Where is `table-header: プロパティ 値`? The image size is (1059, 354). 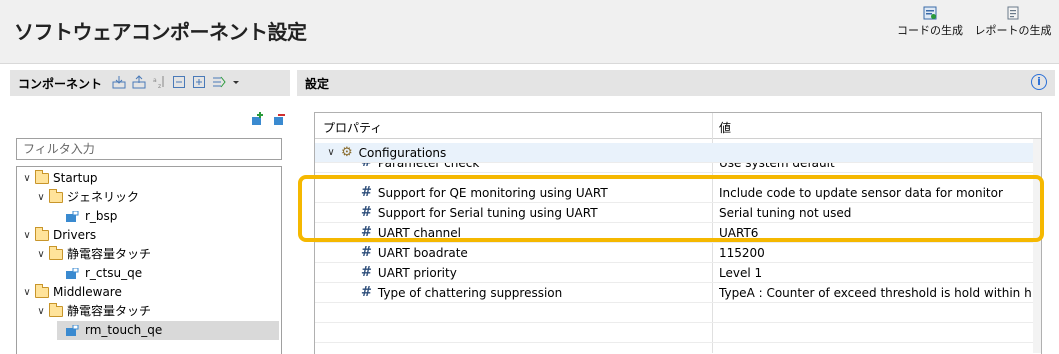 table-header: プロパティ 値 is located at coordinates (678, 126).